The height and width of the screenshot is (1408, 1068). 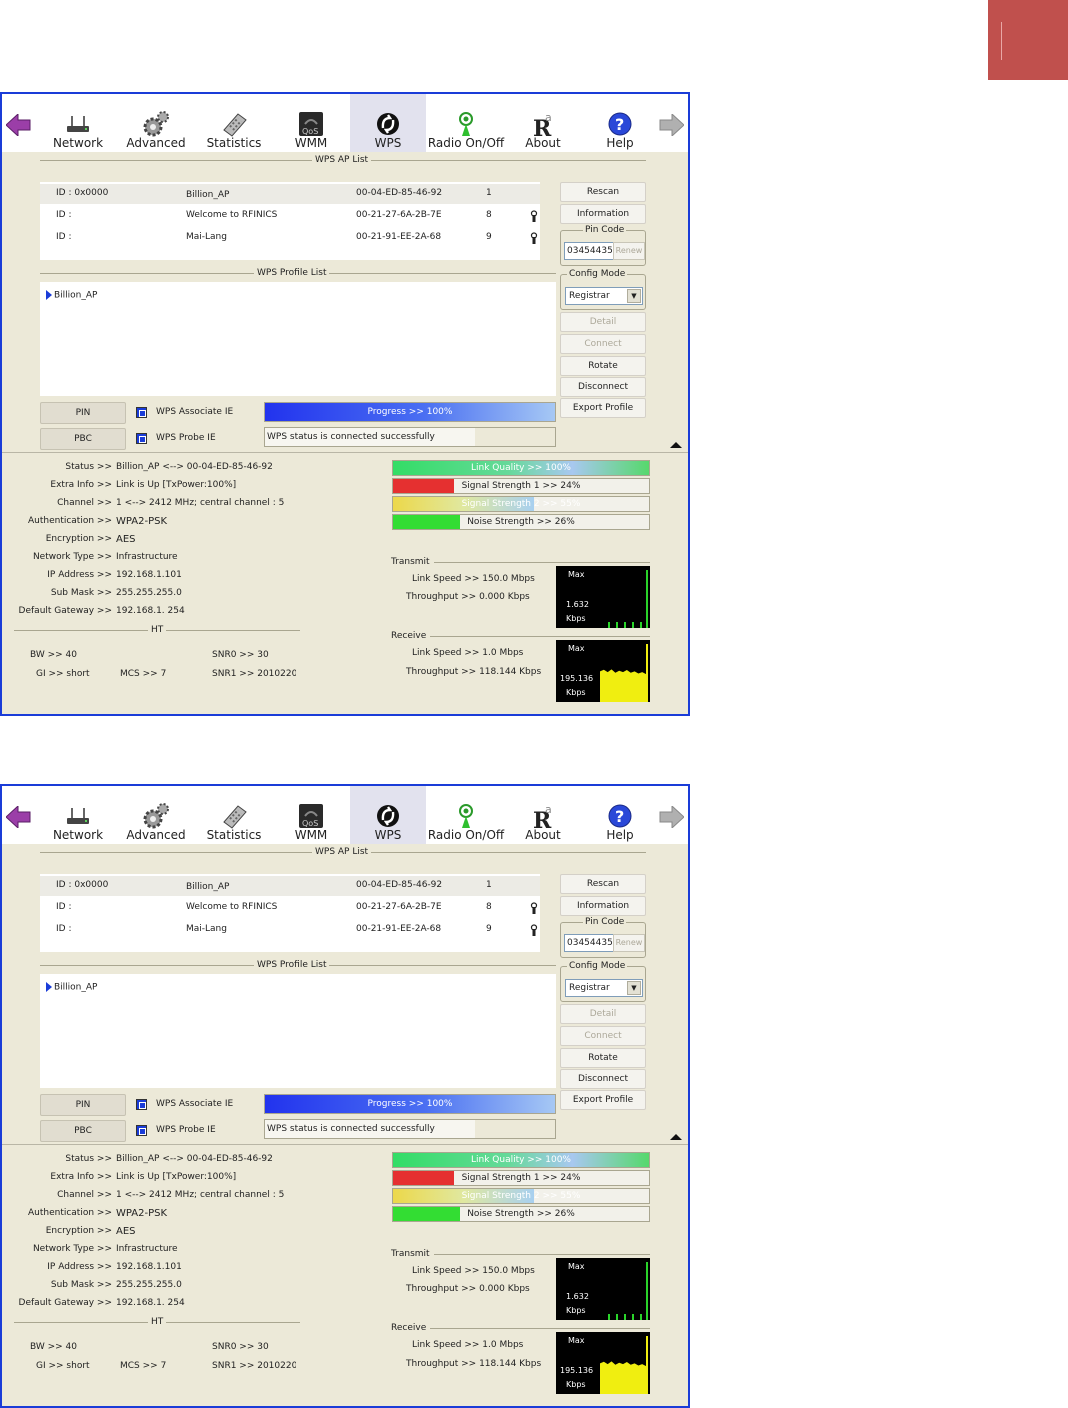 I want to click on link-quality-meter: Link Quality >> 100%, so click(x=521, y=468).